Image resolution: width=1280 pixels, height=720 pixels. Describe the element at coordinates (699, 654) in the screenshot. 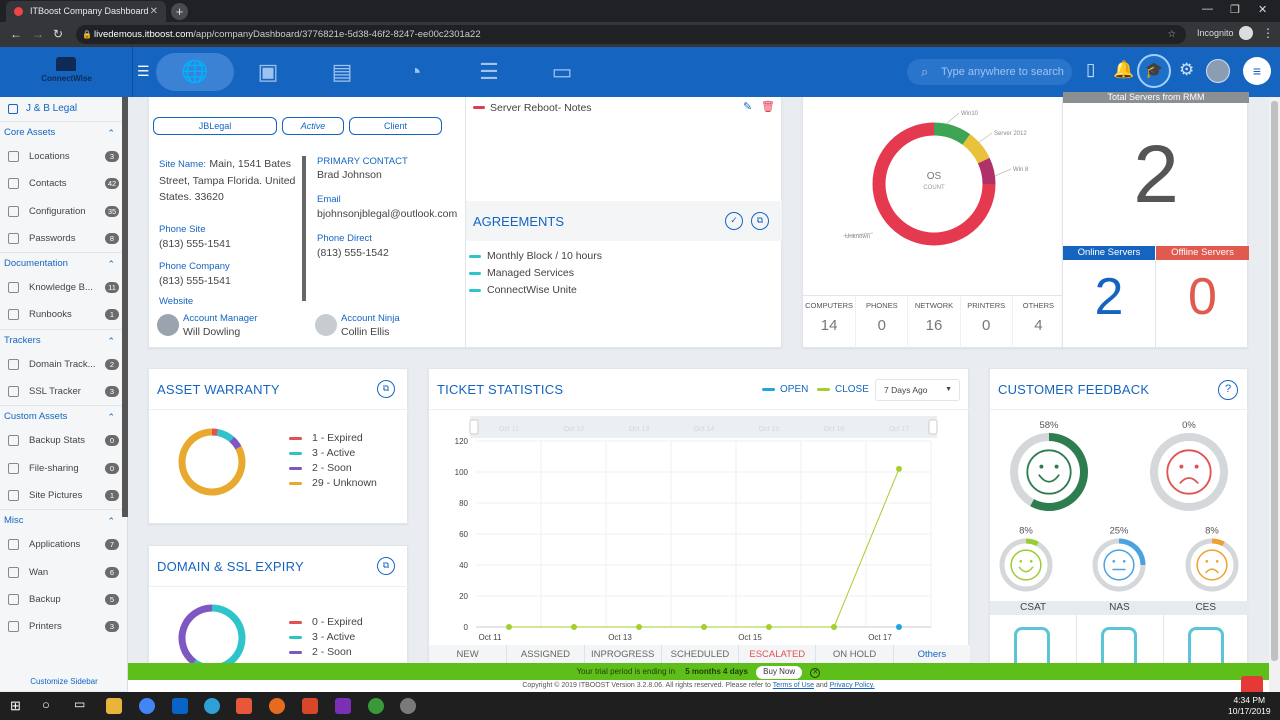

I see `ticket-status-scheduled: SCHEDULED` at that location.